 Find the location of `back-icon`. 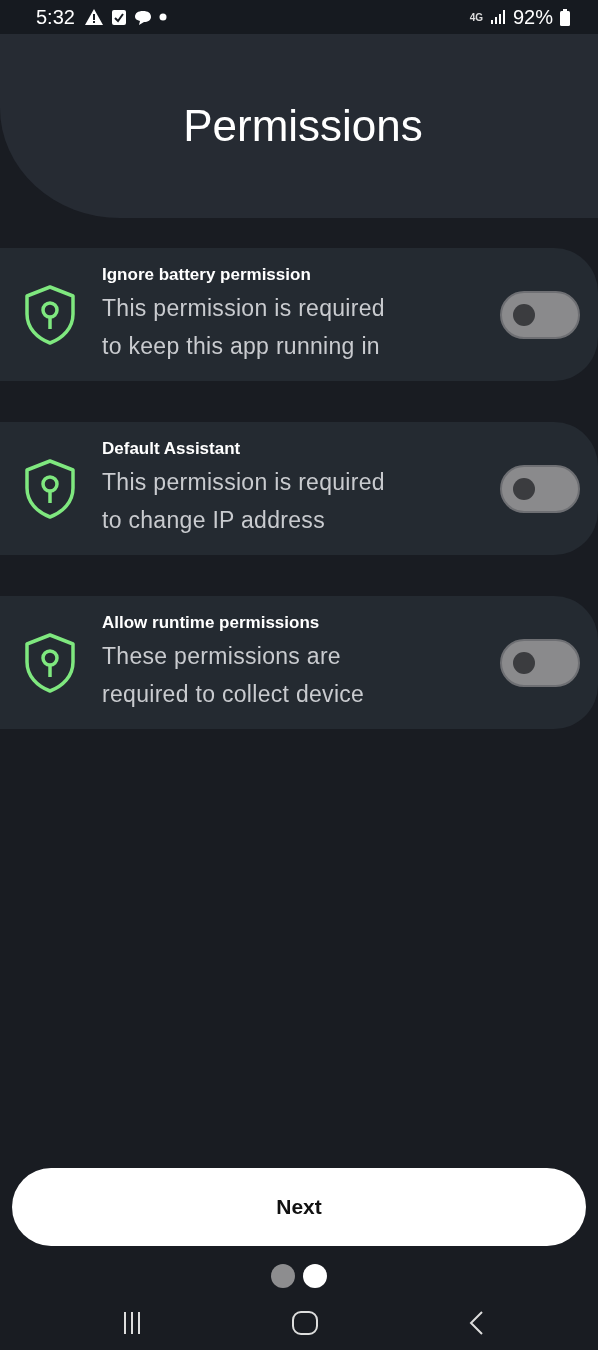

back-icon is located at coordinates (476, 1323).